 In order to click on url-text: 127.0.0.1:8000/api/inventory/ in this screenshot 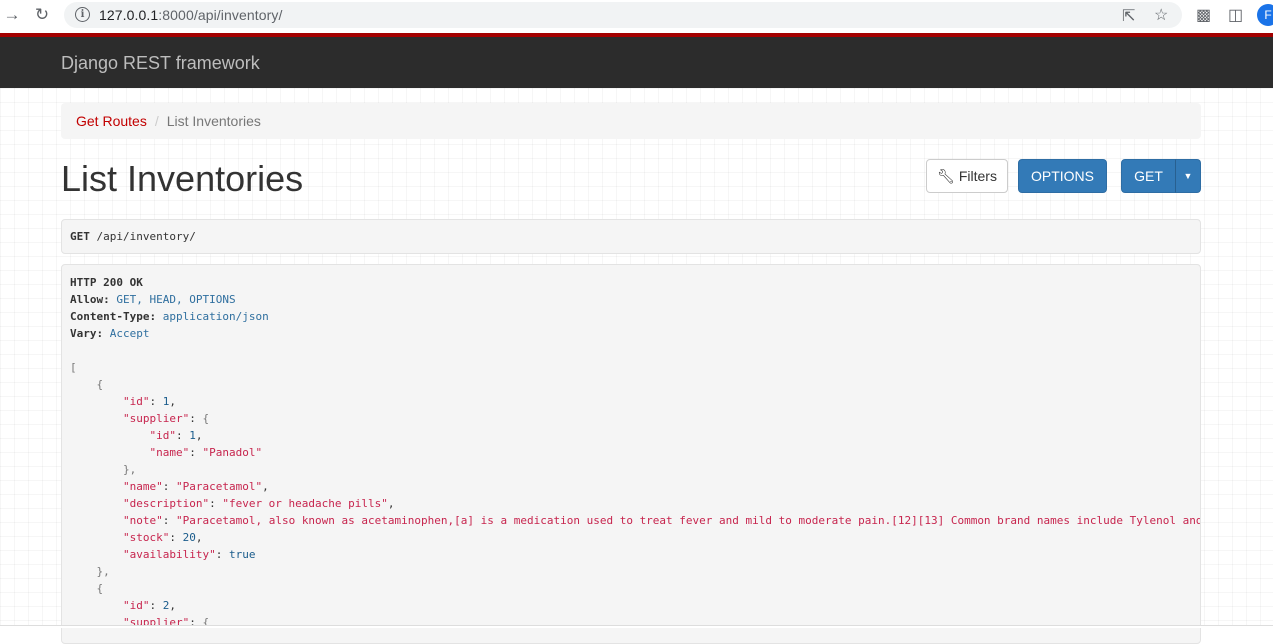, I will do `click(191, 15)`.